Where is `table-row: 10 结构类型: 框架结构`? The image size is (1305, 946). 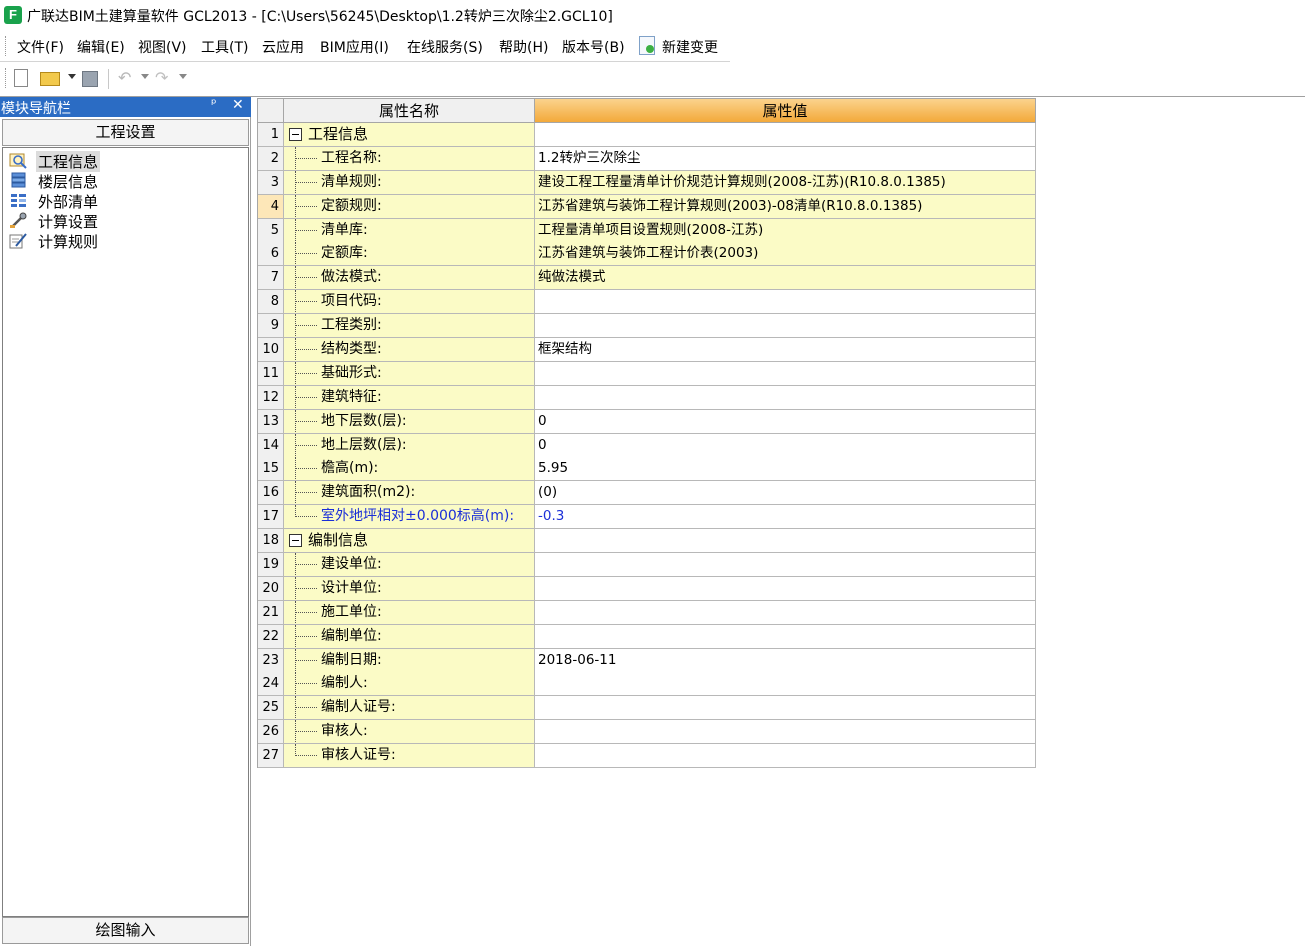 table-row: 10 结构类型: 框架结构 is located at coordinates (647, 350).